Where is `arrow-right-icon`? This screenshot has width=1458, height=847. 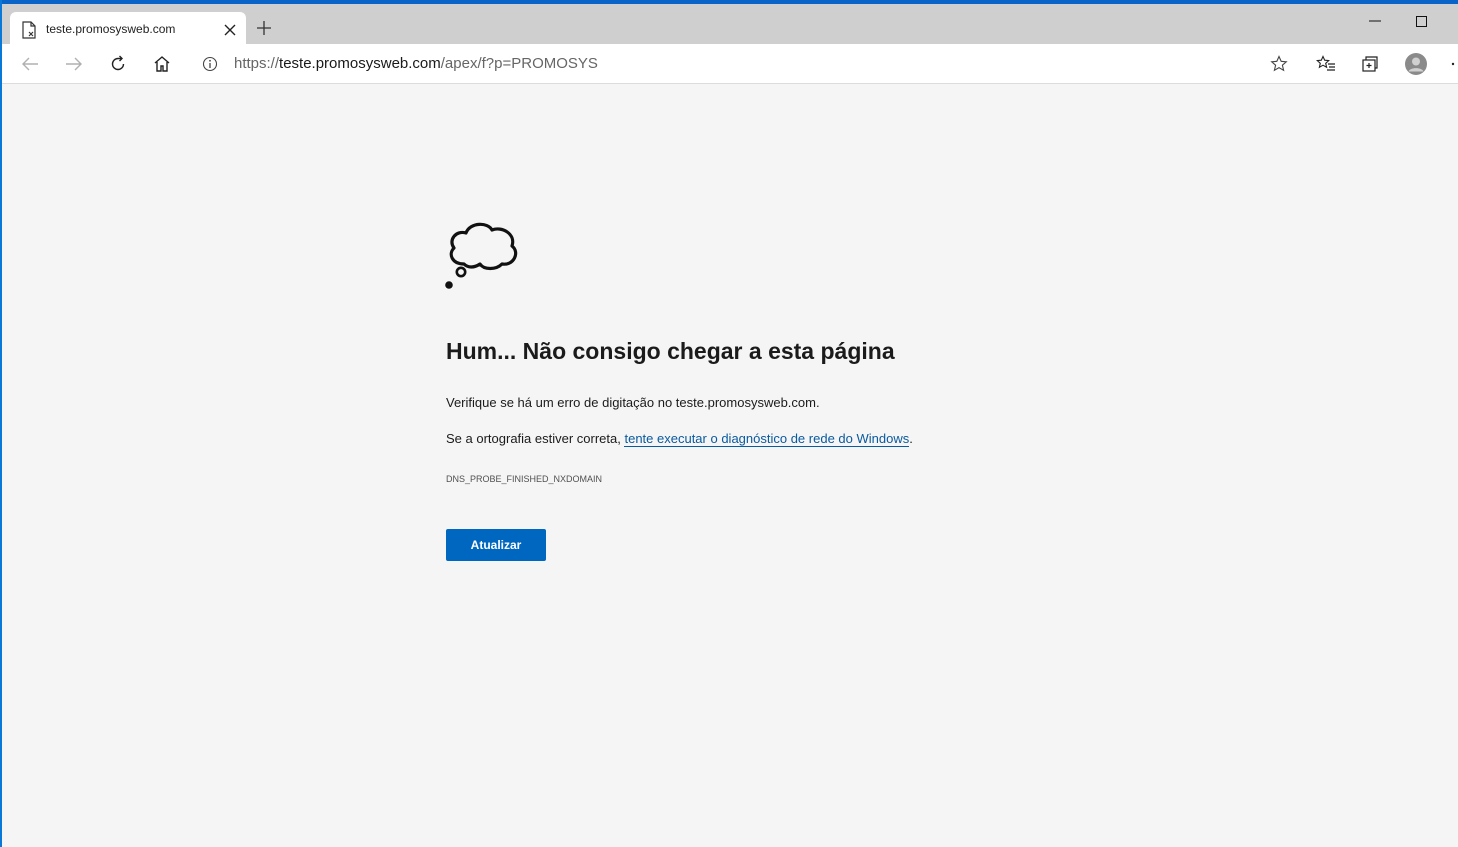 arrow-right-icon is located at coordinates (74, 64).